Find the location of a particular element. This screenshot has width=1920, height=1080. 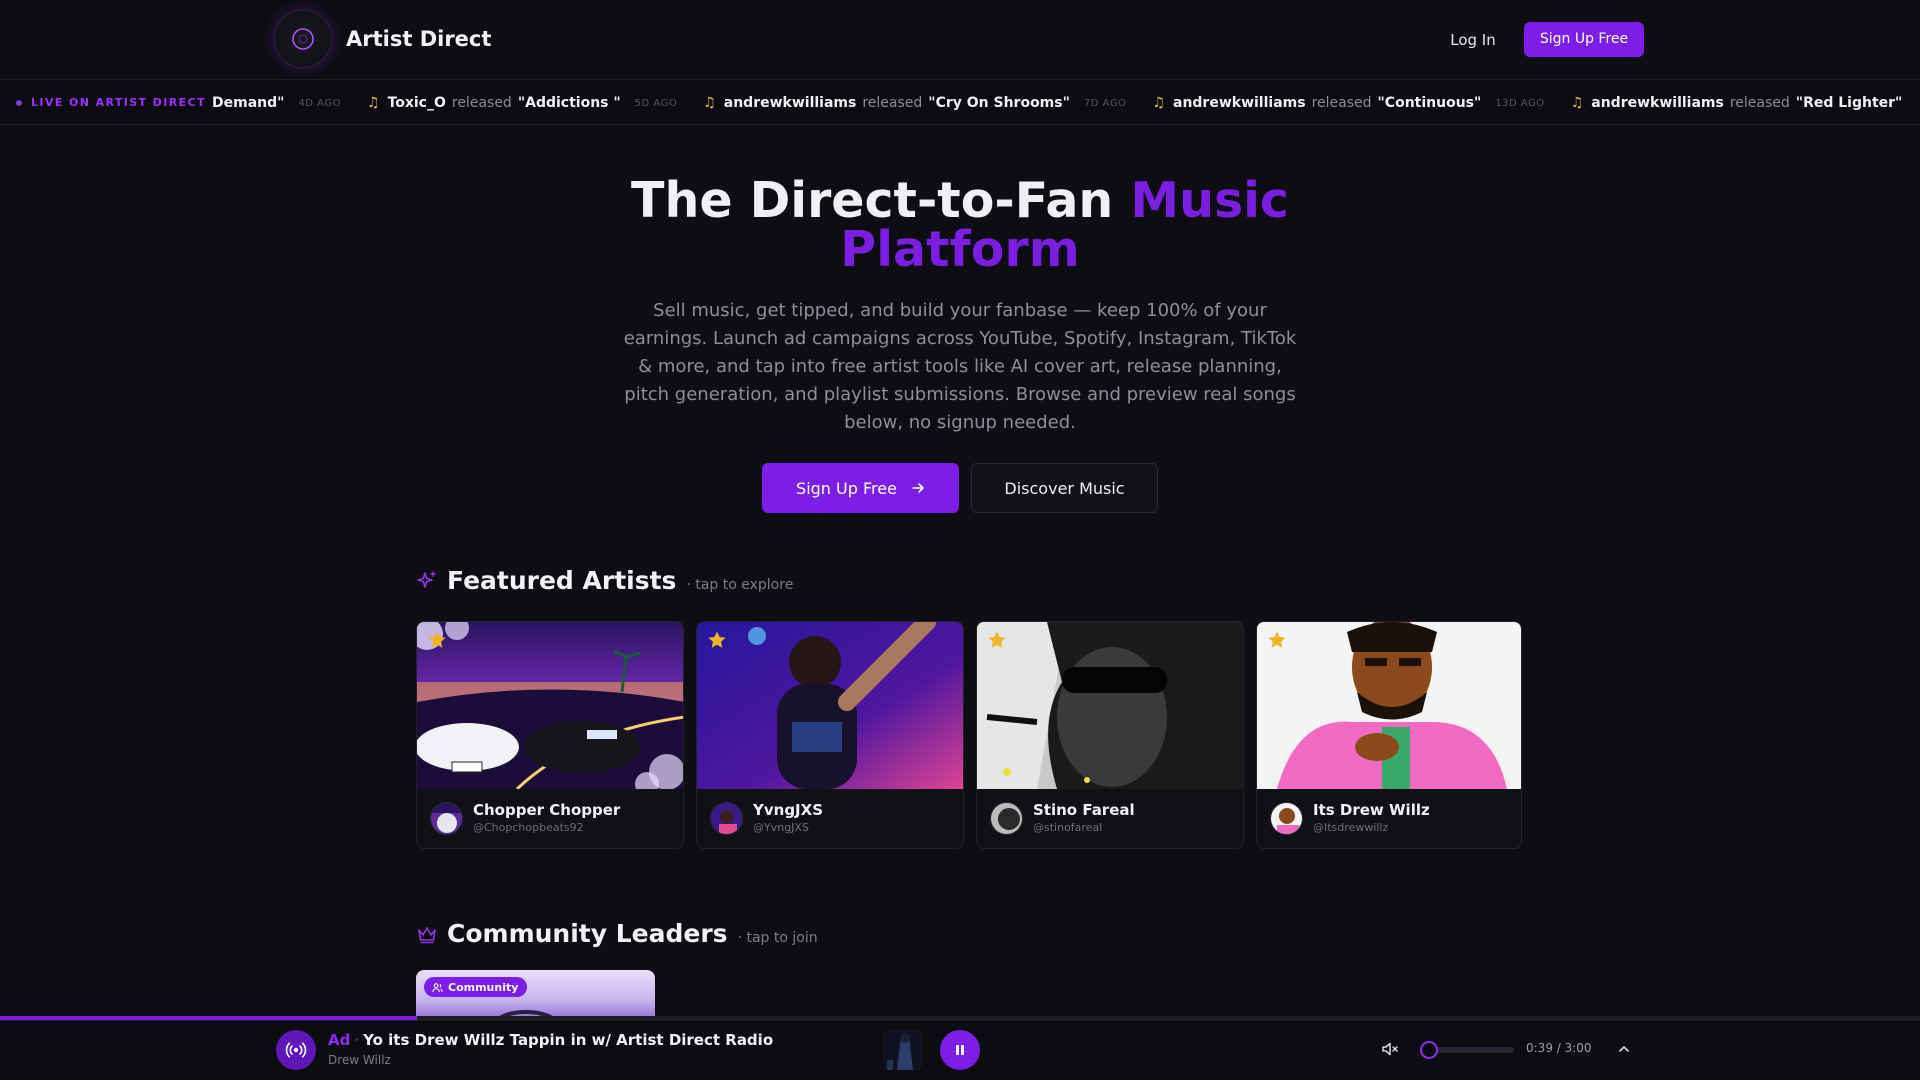

ticker-ago: 13D AGO is located at coordinates (1520, 103).